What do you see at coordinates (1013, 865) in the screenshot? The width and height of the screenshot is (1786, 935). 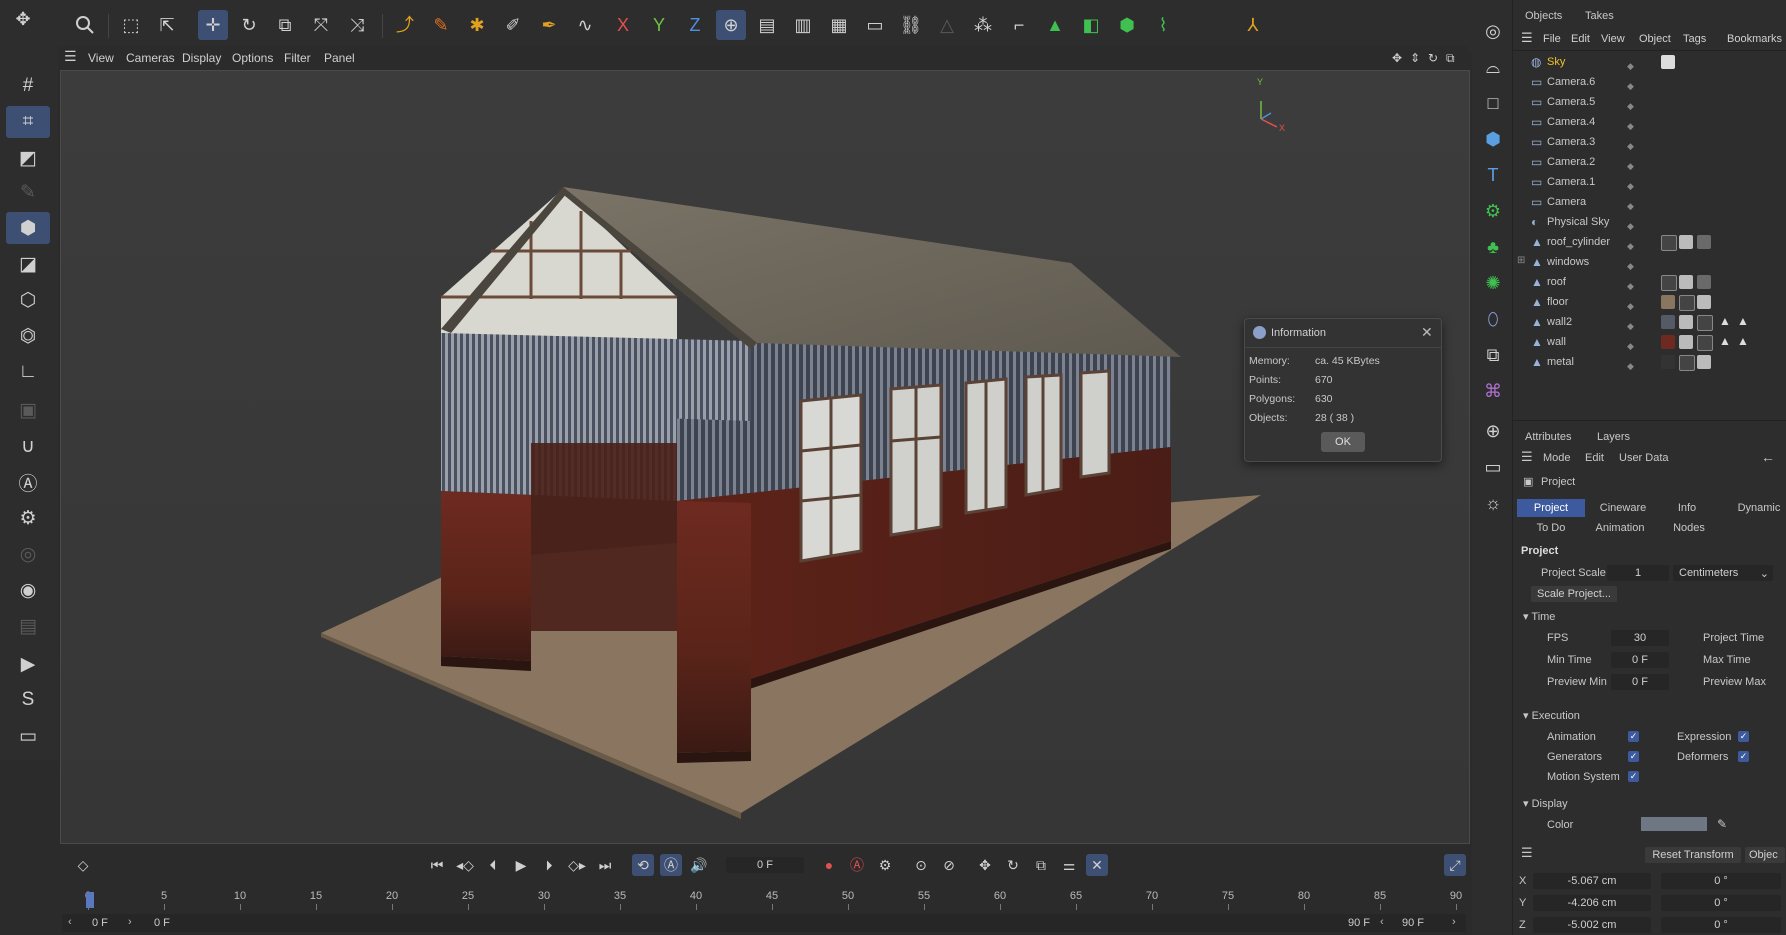 I see `key-rotation-icon: ↻` at bounding box center [1013, 865].